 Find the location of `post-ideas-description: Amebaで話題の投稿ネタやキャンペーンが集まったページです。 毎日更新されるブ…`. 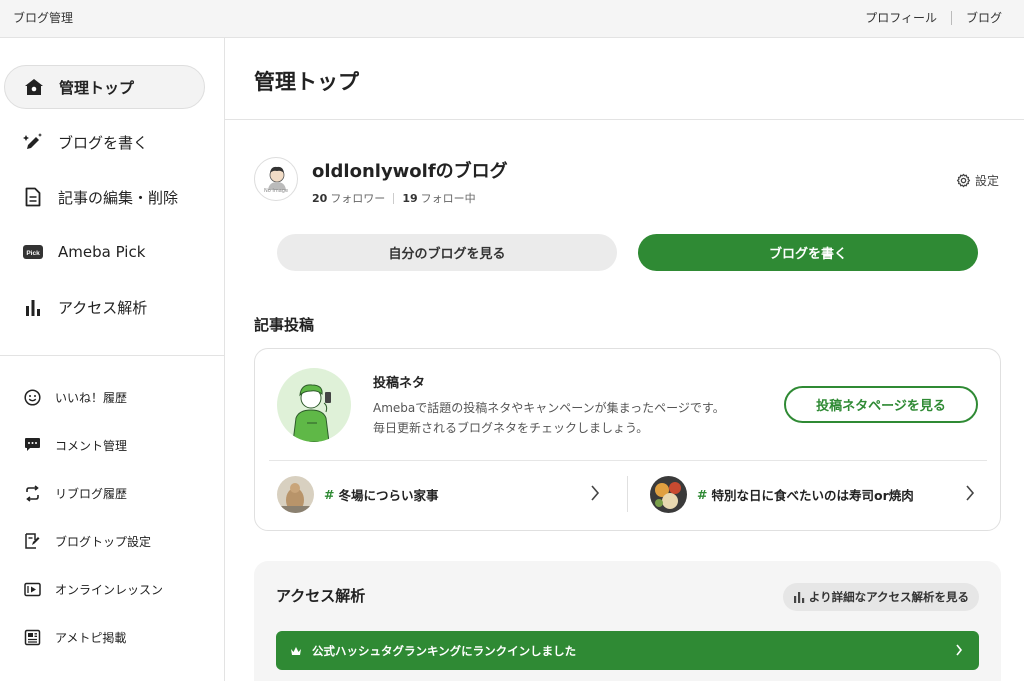

post-ideas-description: Amebaで話題の投稿ネタやキャンペーンが集まったページです。 毎日更新されるブ… is located at coordinates (573, 418).